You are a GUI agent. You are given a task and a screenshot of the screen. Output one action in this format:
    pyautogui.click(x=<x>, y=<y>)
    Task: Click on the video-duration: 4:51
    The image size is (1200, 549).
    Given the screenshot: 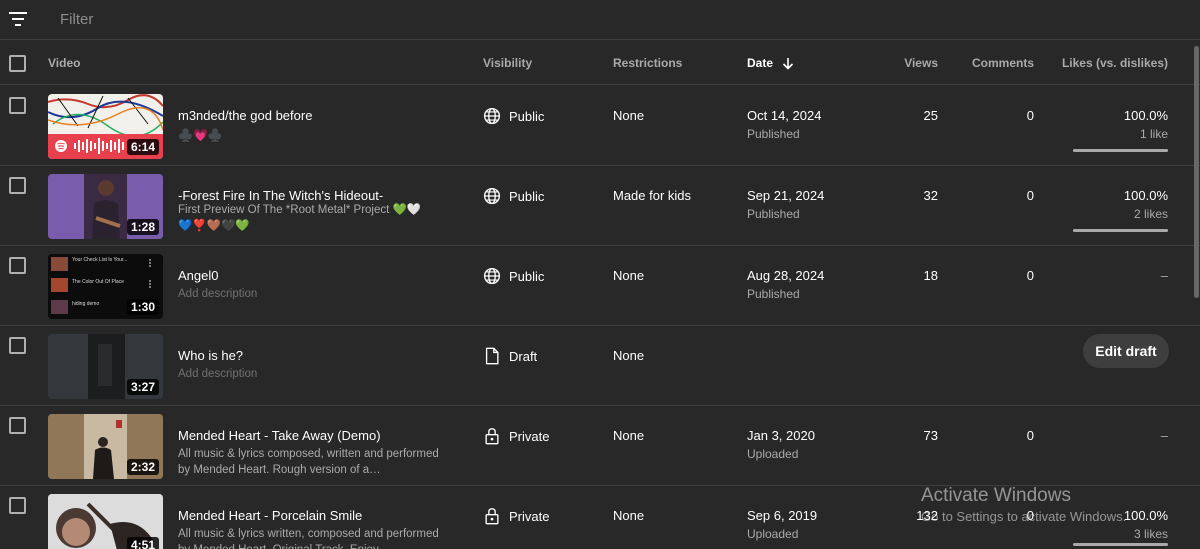 What is the action you would take?
    pyautogui.click(x=142, y=543)
    